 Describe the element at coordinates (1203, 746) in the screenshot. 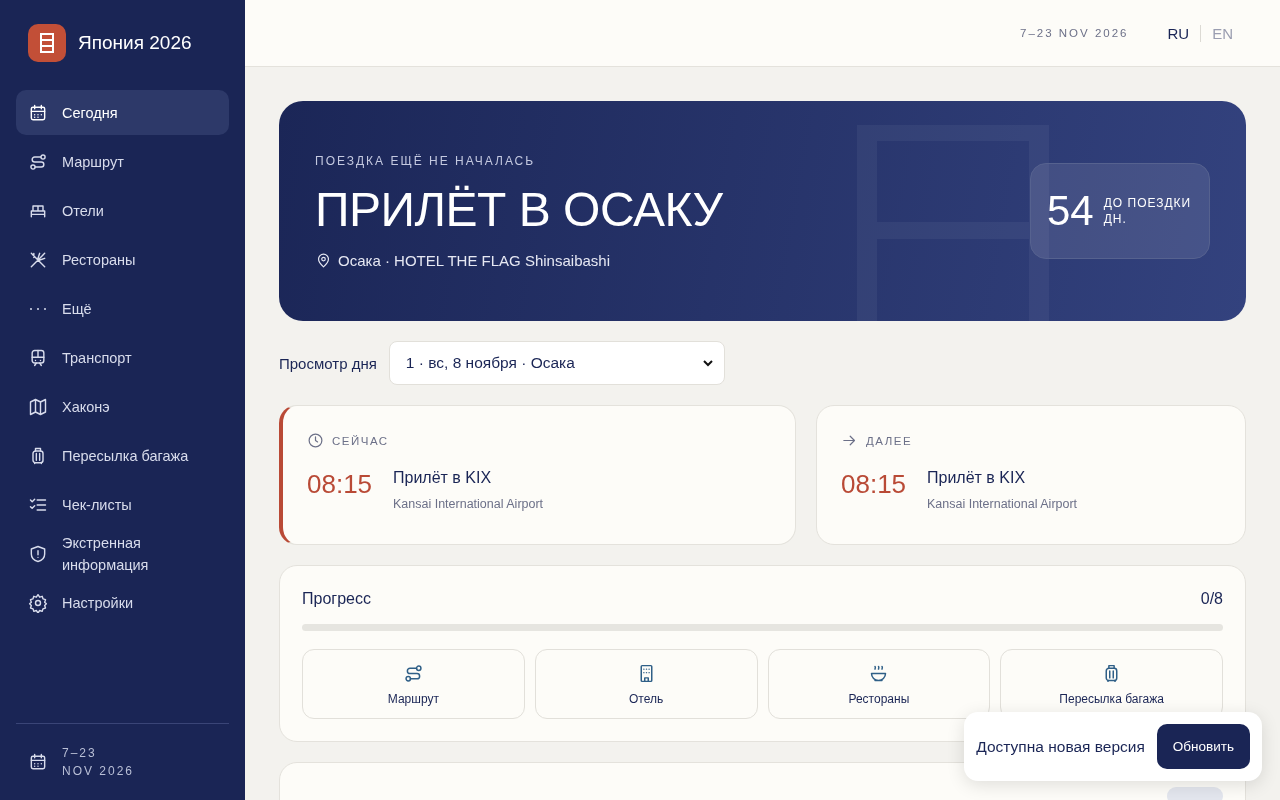

I see `update-button: Обновить` at that location.